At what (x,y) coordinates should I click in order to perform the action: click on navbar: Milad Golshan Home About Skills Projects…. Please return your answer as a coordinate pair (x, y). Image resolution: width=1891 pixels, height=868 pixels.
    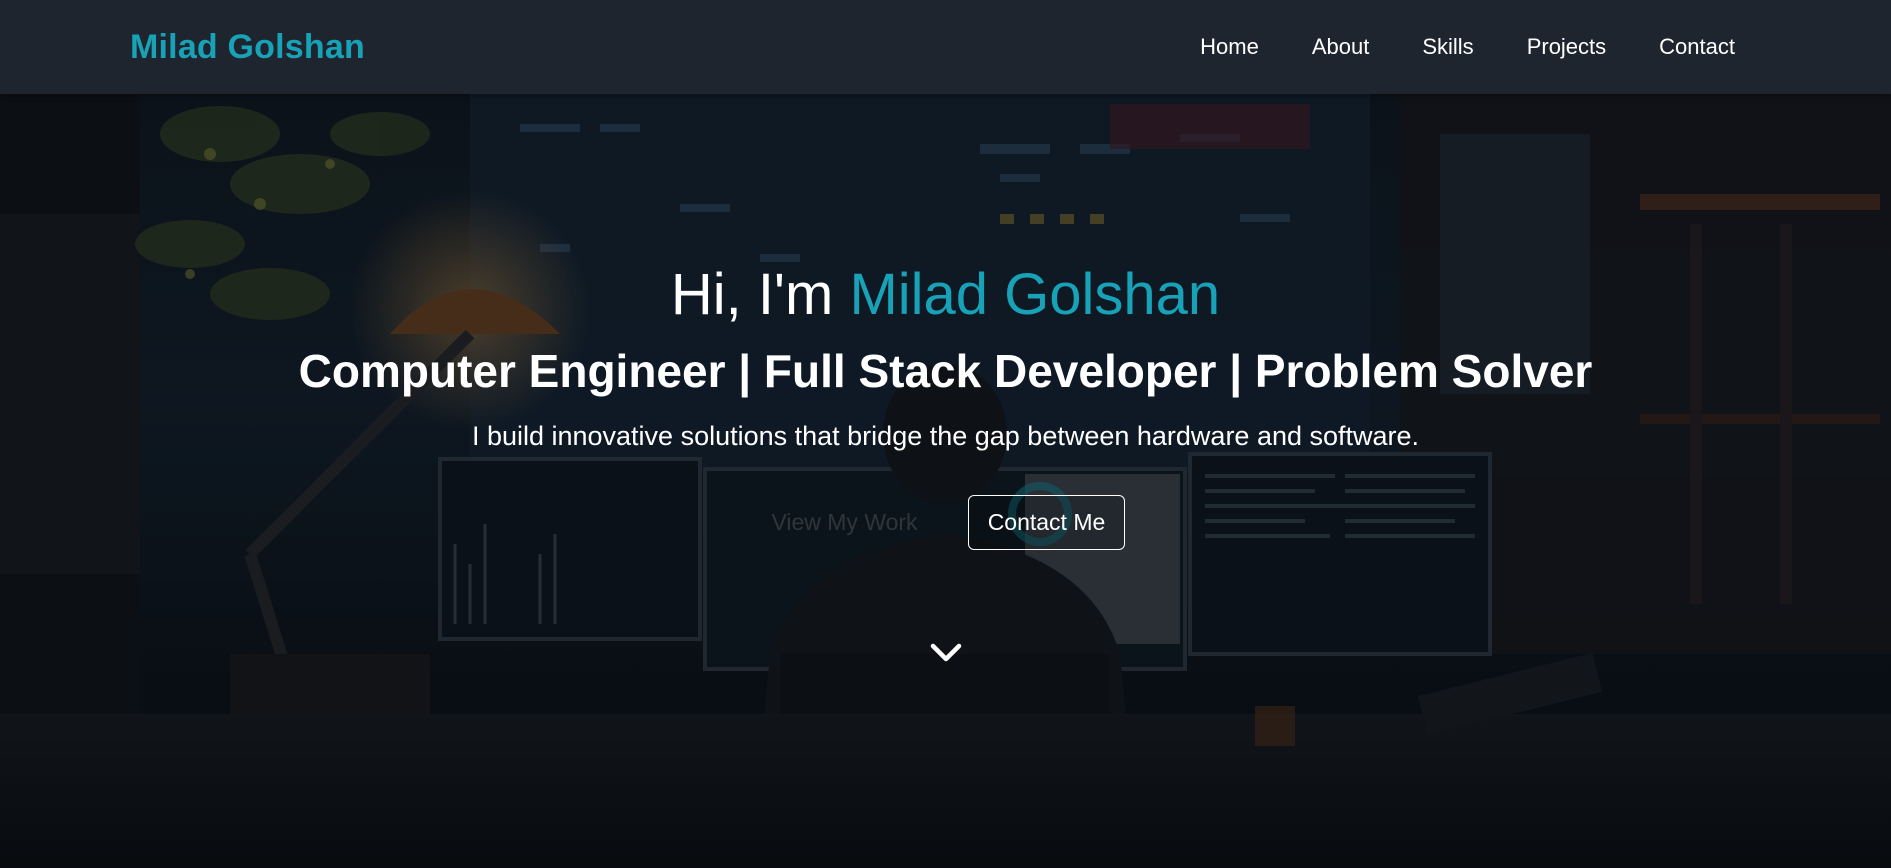
    Looking at the image, I should click on (945, 47).